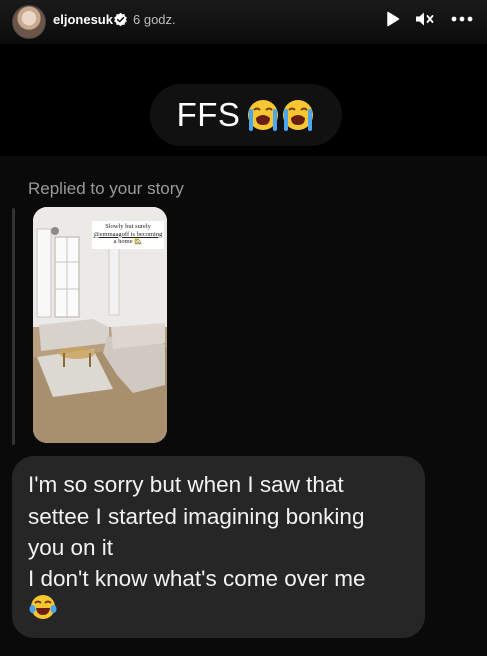 This screenshot has width=487, height=656. I want to click on caption-text: FFS, so click(208, 114).